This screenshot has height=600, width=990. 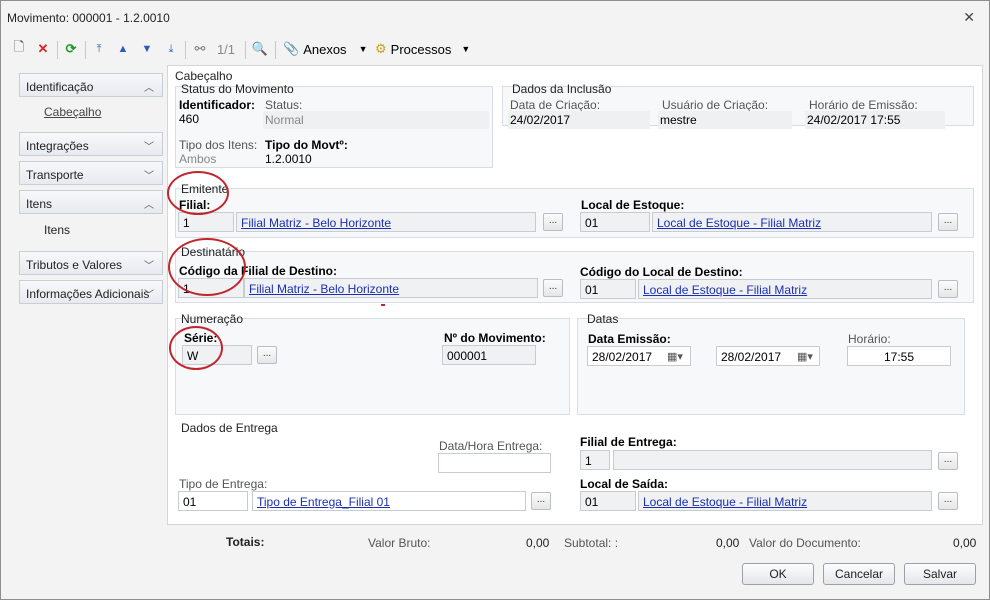 I want to click on local-saida-name-field: Local de Estoque - Filial Matriz, so click(x=785, y=501).